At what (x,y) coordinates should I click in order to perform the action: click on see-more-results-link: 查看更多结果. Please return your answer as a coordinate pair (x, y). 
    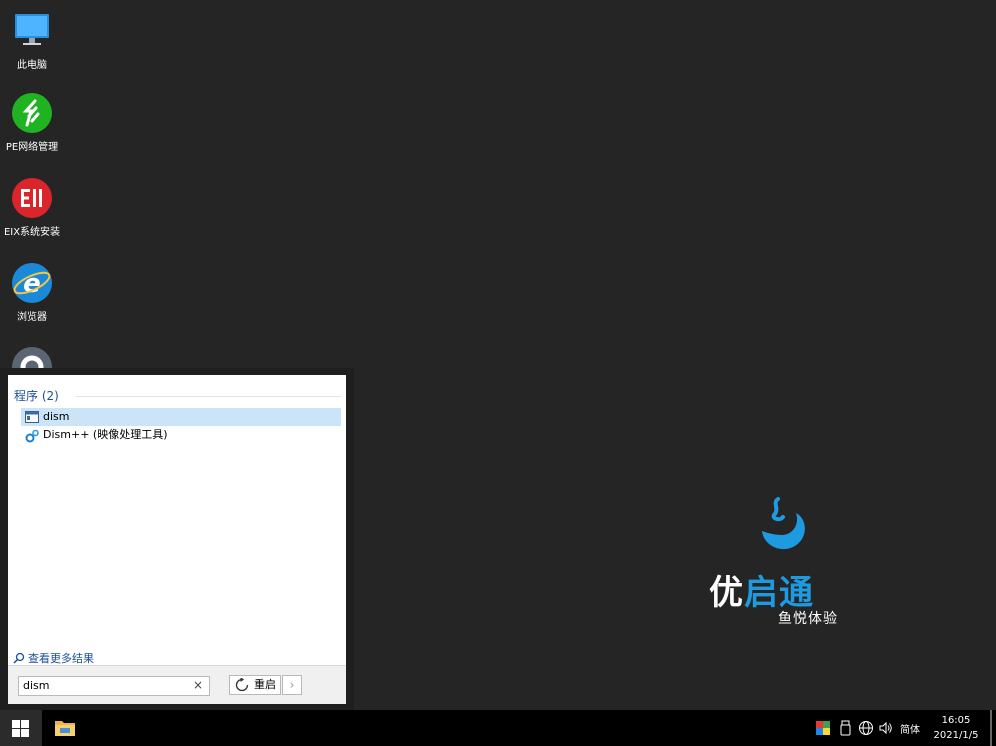
    Looking at the image, I should click on (53, 658).